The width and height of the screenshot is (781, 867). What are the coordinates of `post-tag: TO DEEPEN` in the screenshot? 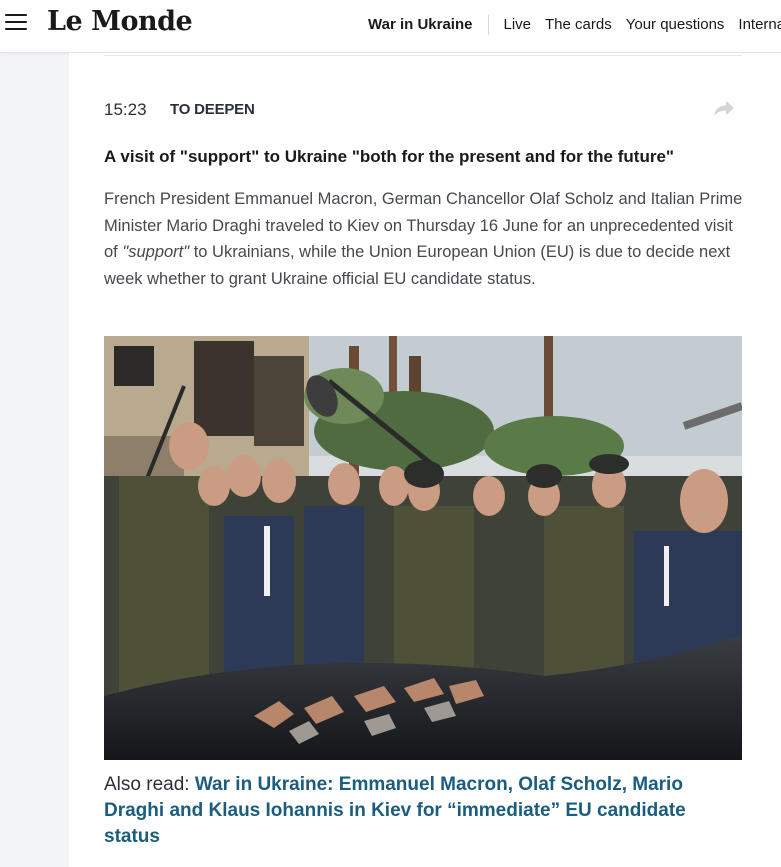 It's located at (212, 109).